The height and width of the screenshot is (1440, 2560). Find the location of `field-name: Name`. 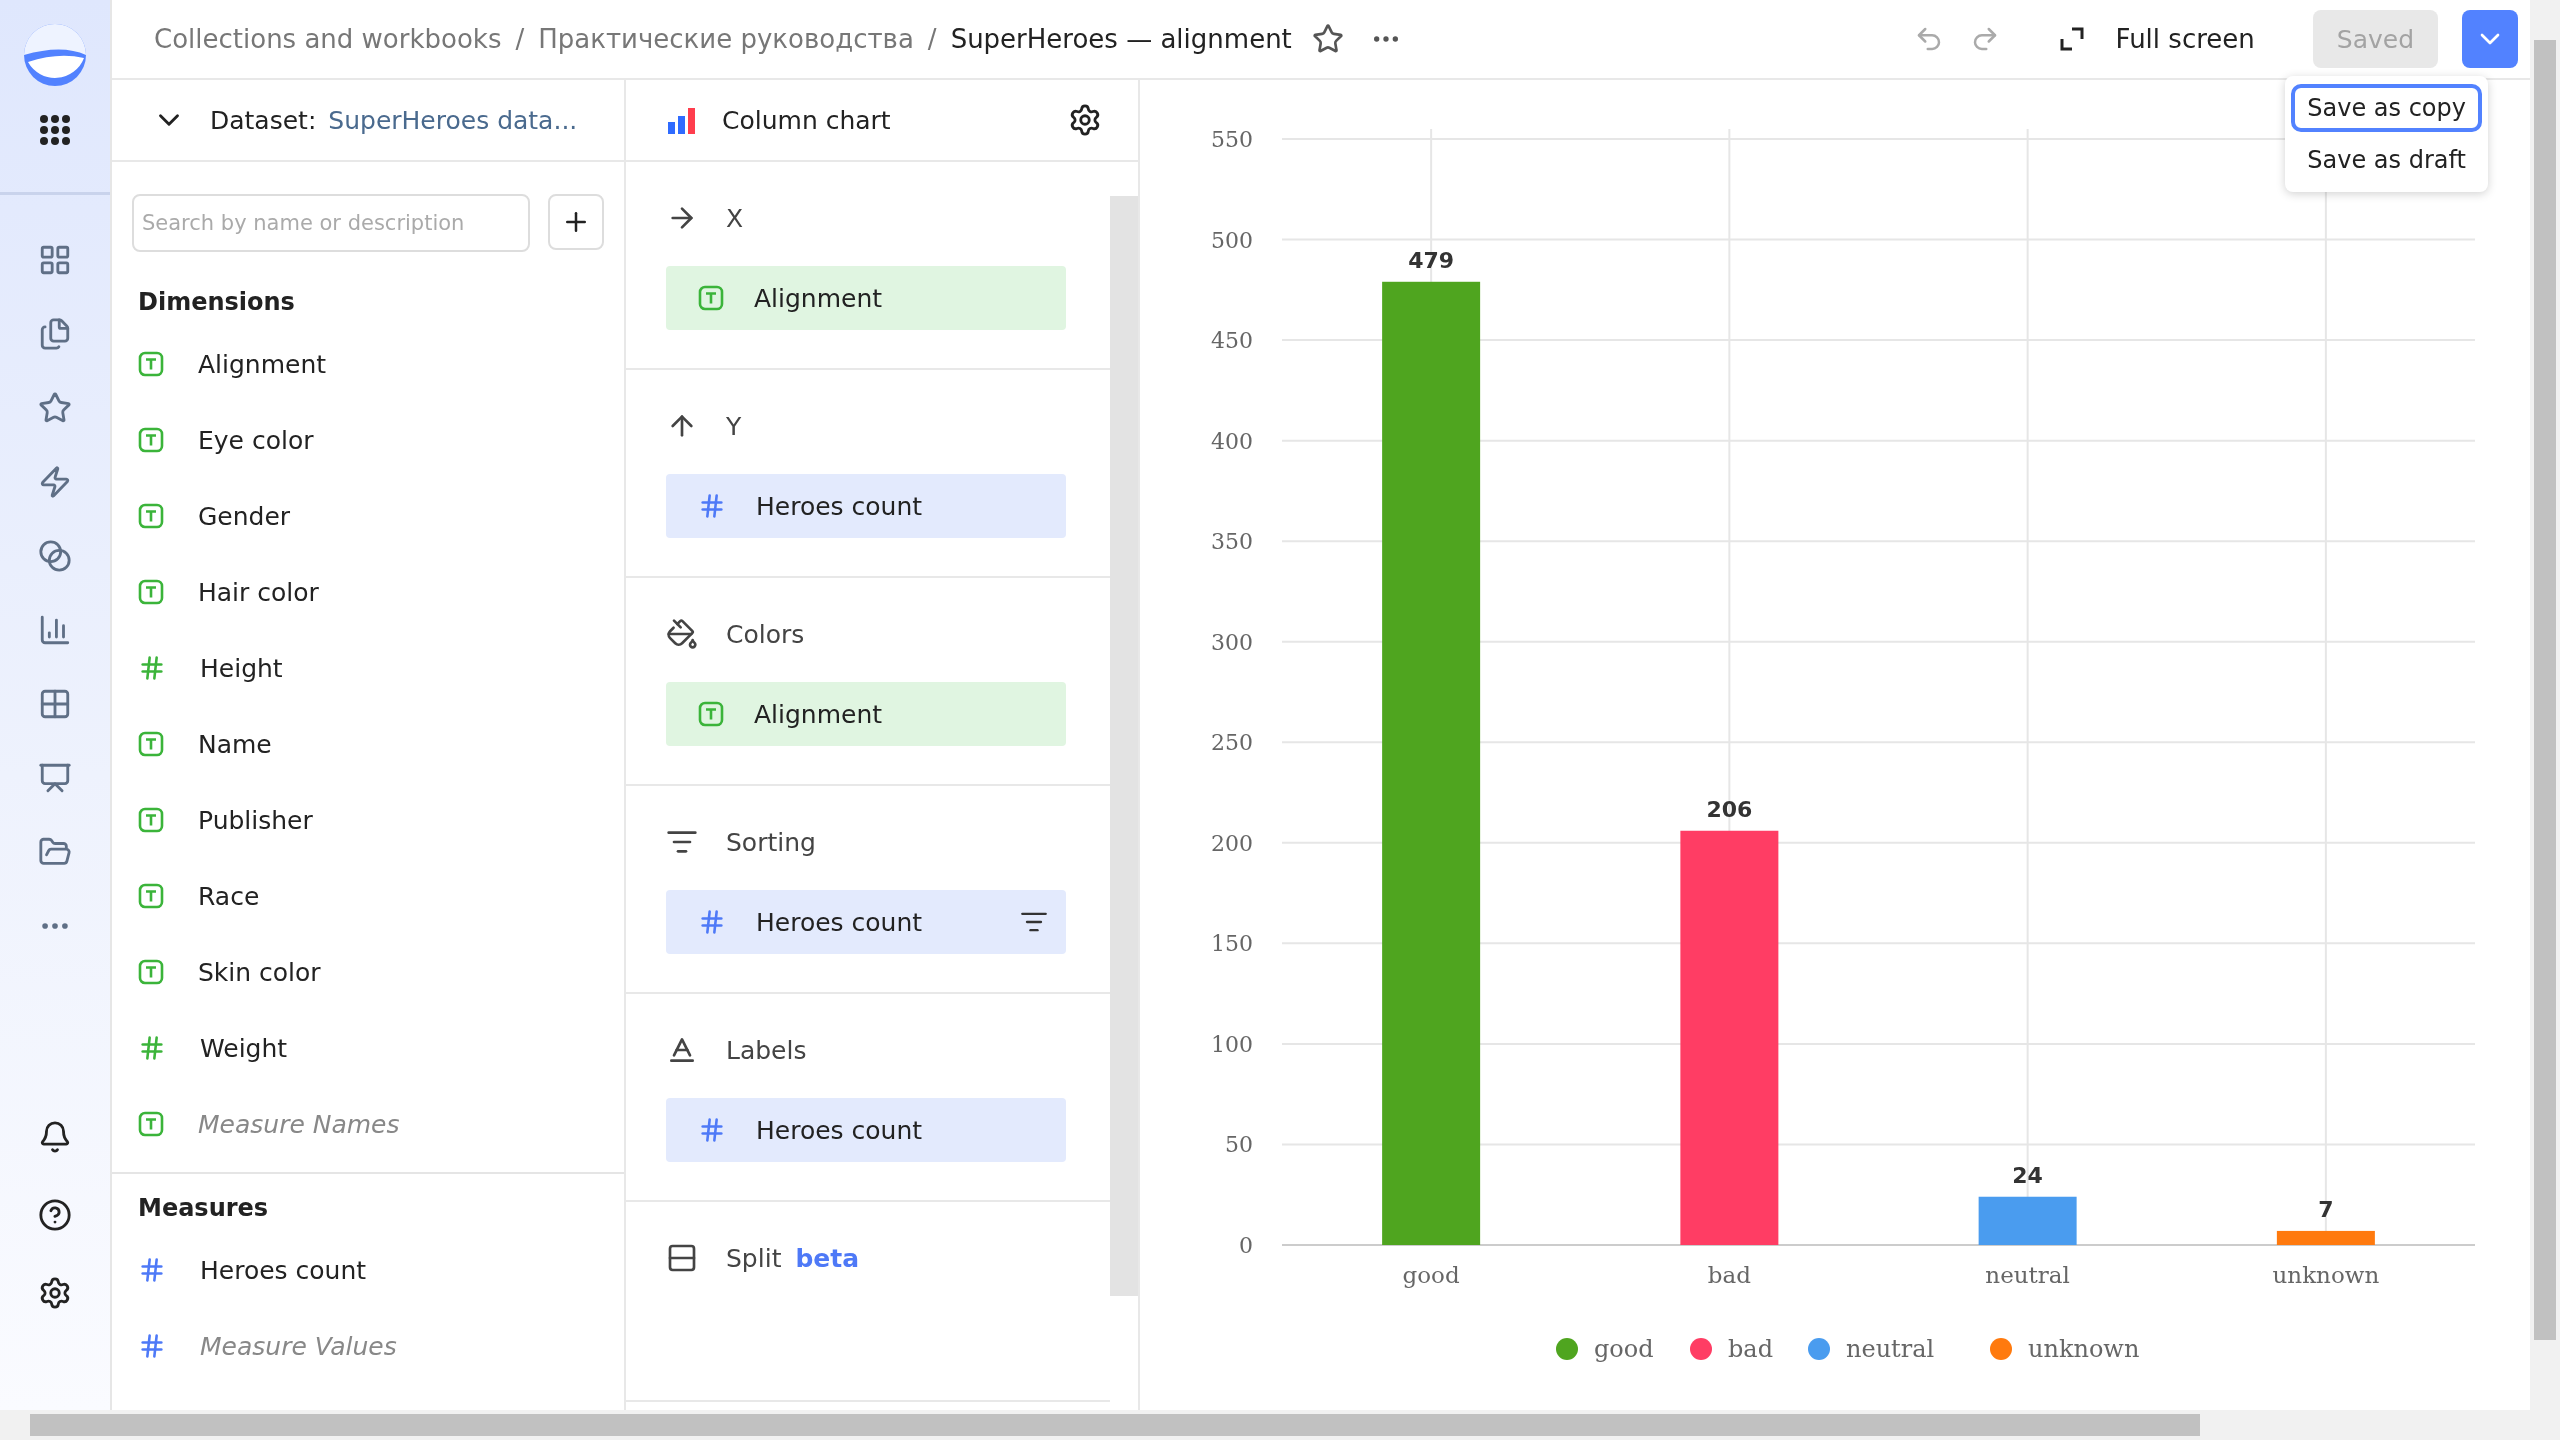

field-name: Name is located at coordinates (235, 744).